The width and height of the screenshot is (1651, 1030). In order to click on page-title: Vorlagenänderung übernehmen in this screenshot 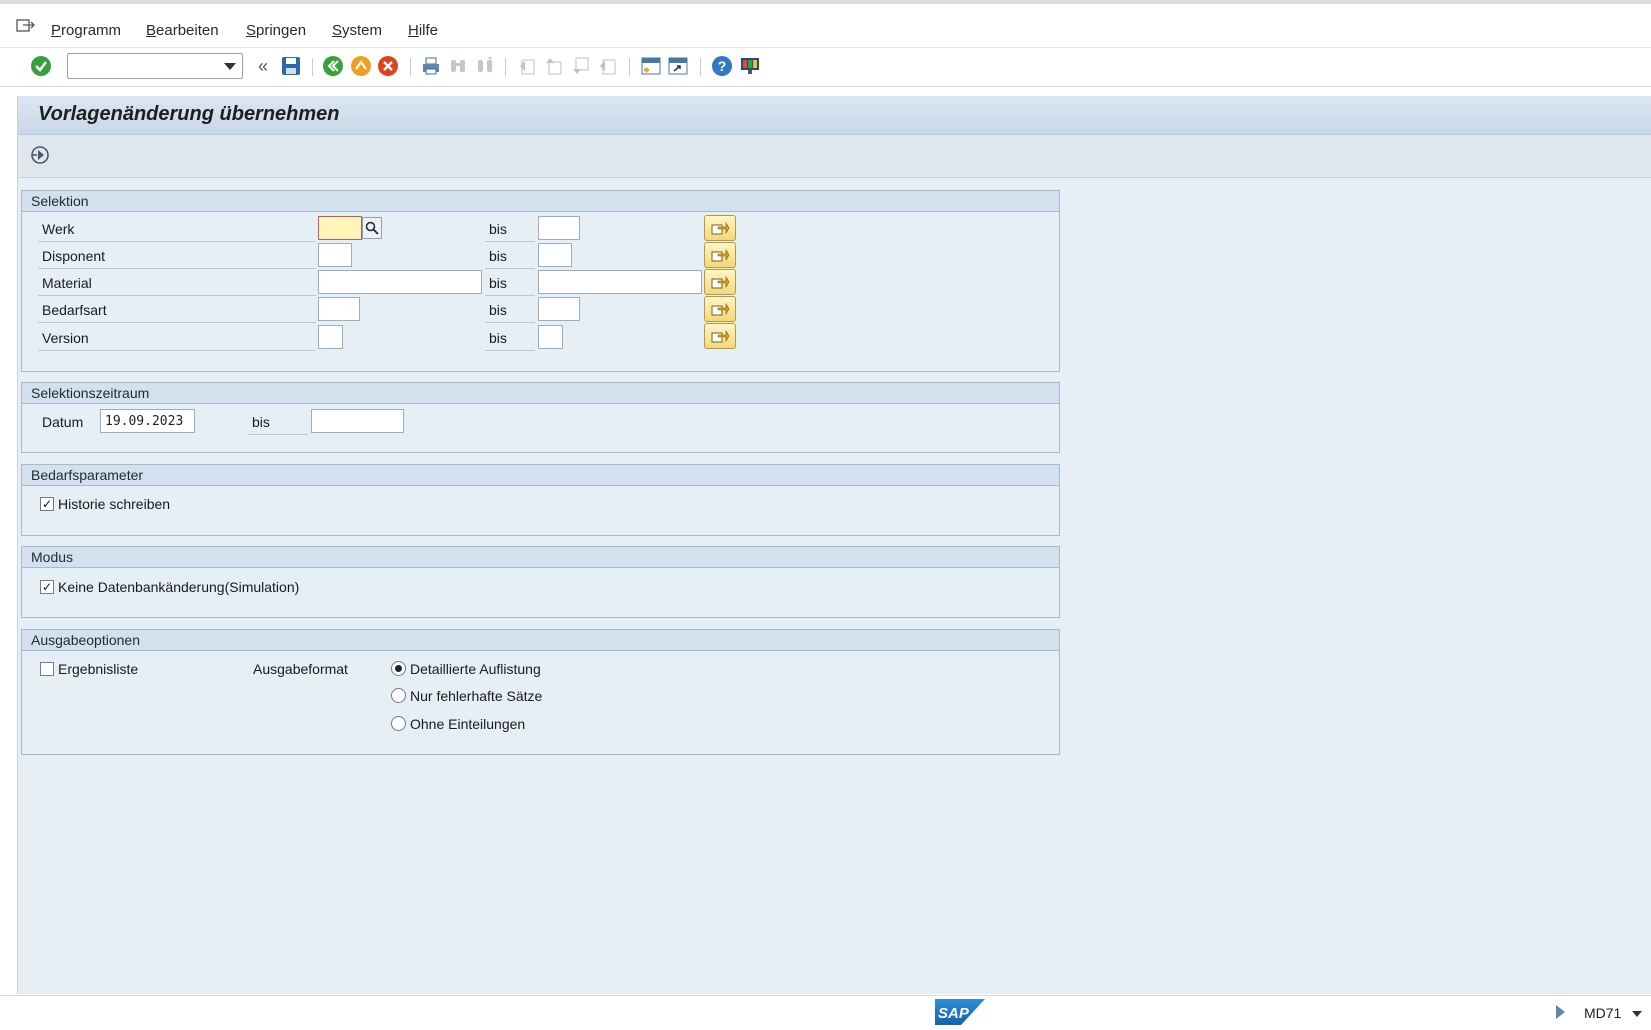, I will do `click(189, 114)`.